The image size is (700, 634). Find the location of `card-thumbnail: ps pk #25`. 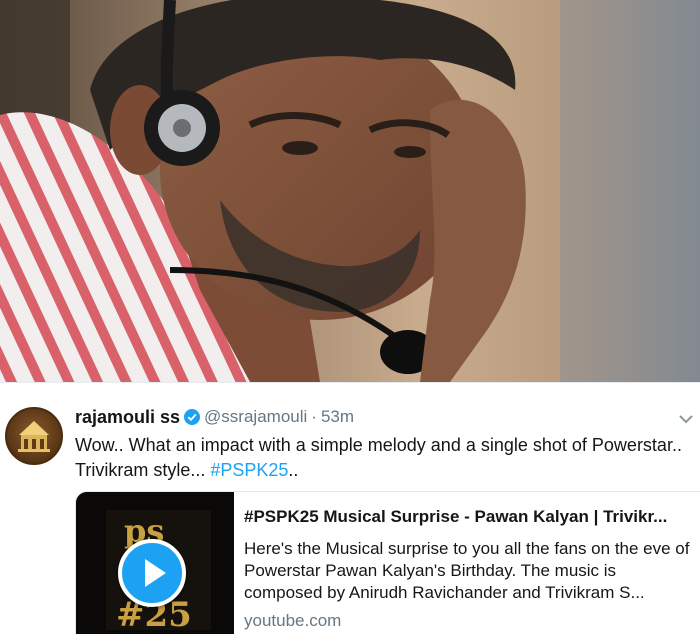

card-thumbnail: ps pk #25 is located at coordinates (155, 563).